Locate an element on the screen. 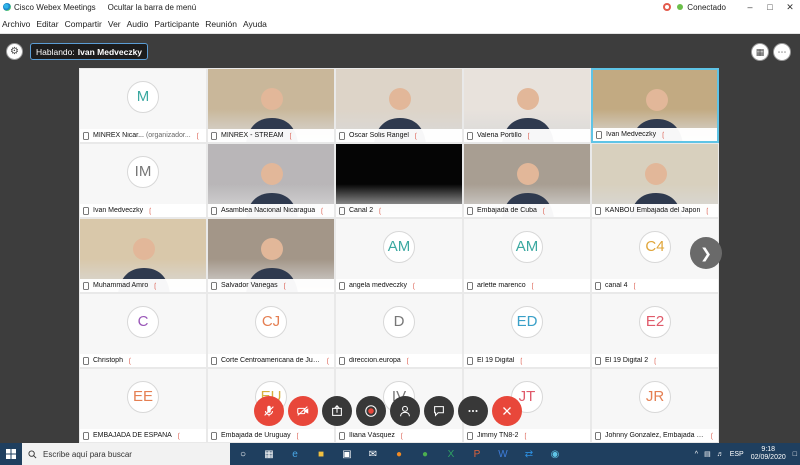  participant-tile: MINREX - STREAM ❲ is located at coordinates (271, 105).